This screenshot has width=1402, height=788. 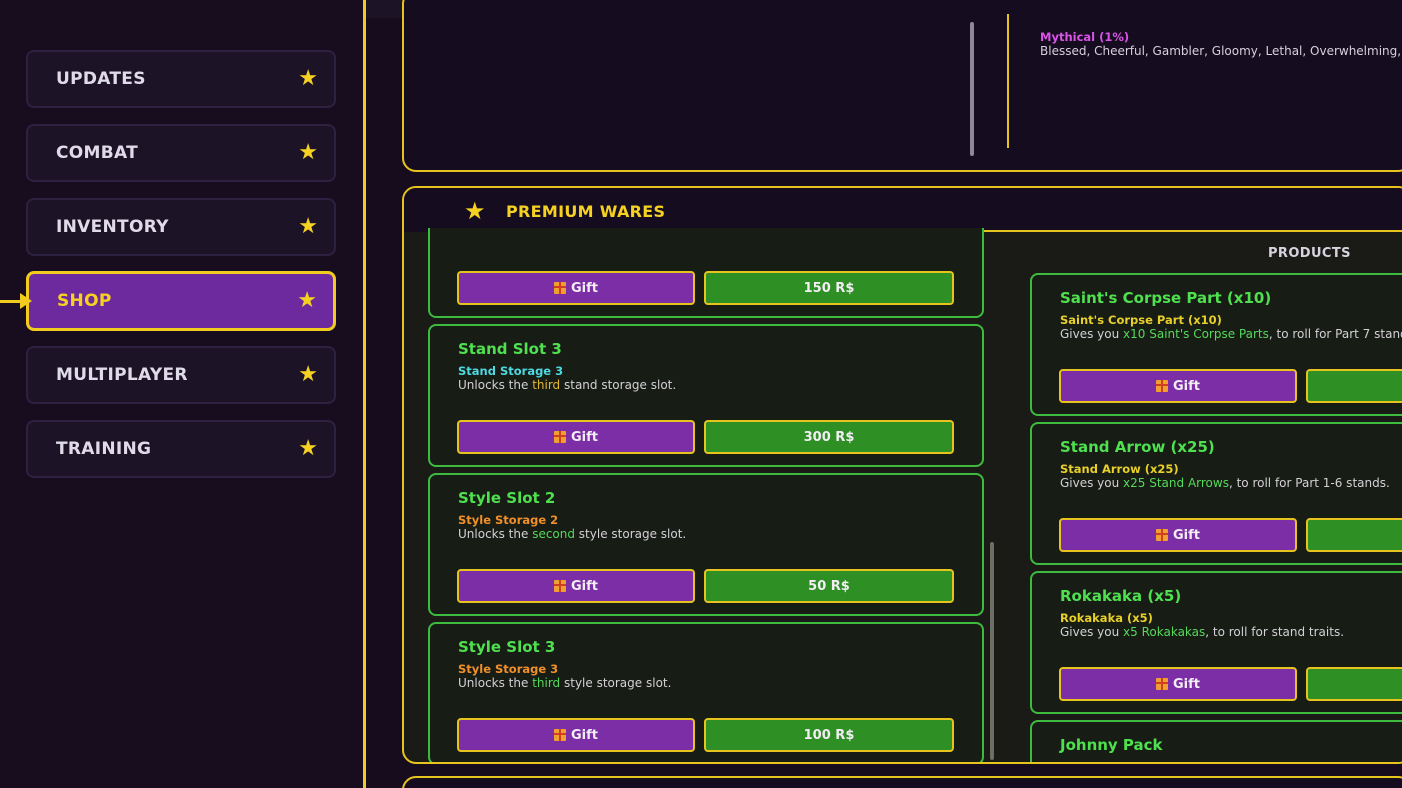 I want to click on product-subtitle: Style Storage 2, so click(x=508, y=520).